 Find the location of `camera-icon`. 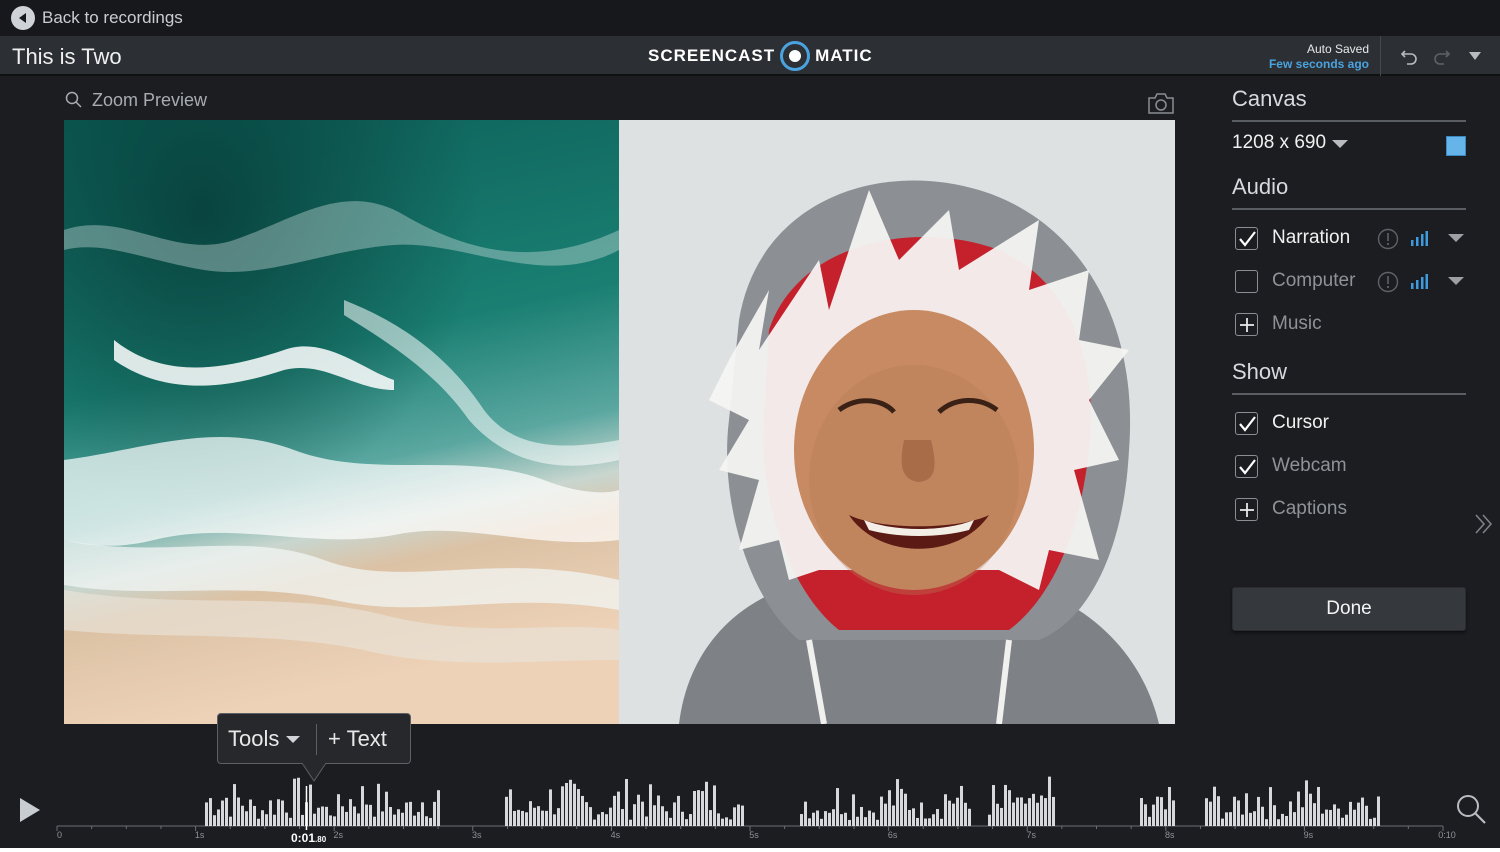

camera-icon is located at coordinates (1161, 103).